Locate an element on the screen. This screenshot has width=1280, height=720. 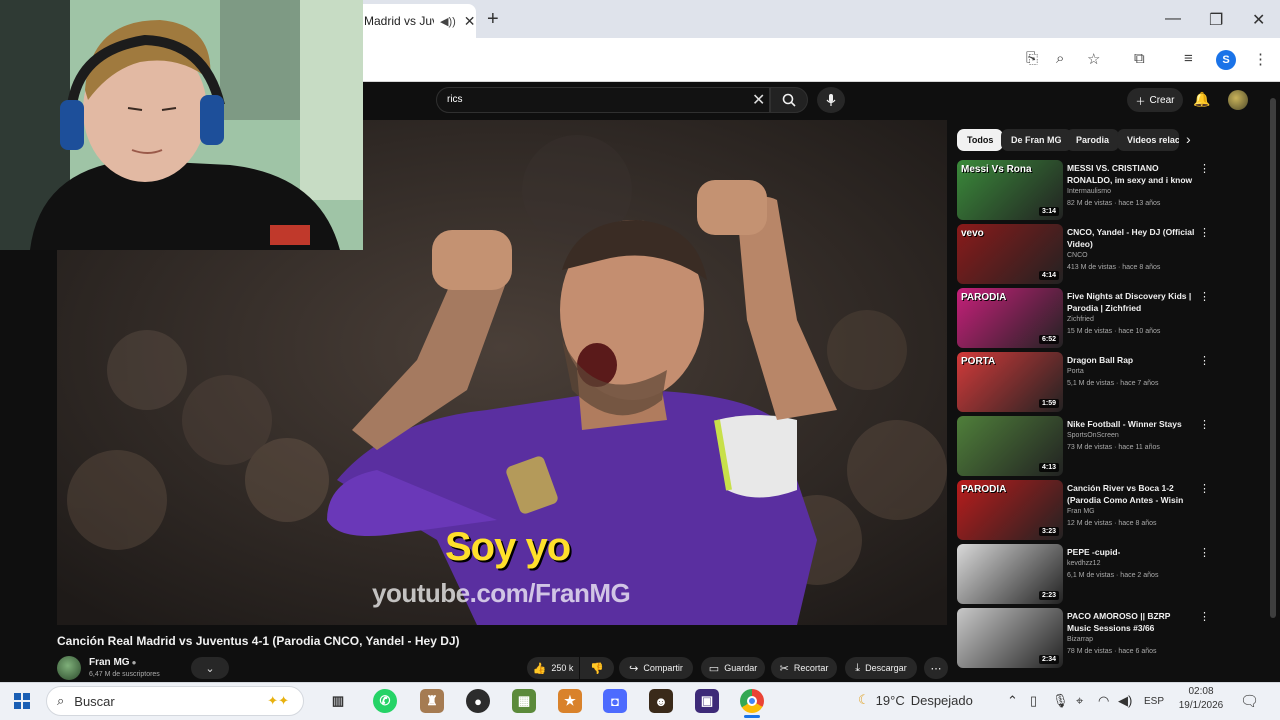
wifi-icon: ◠ is located at coordinates (1103, 701).